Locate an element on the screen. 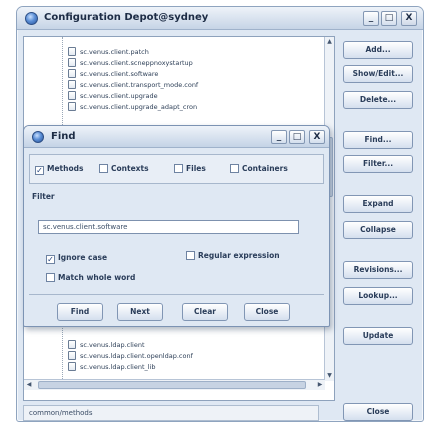 This screenshot has width=443, height=428. find-dialog-close-button: Close is located at coordinates (267, 312).